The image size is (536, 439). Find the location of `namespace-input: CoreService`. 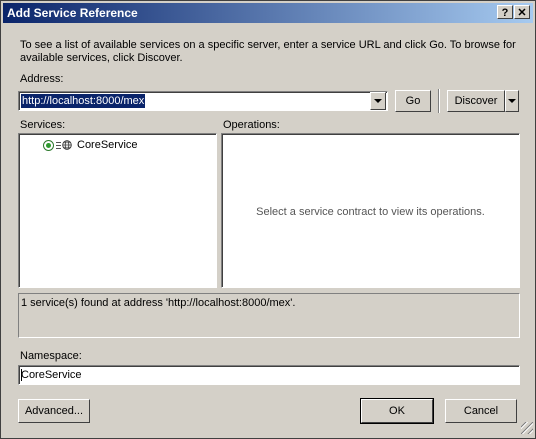

namespace-input: CoreService is located at coordinates (269, 375).